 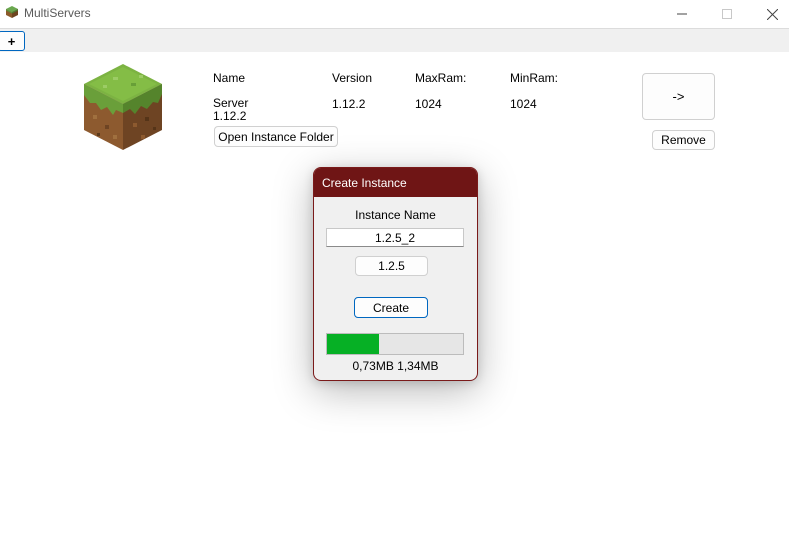 What do you see at coordinates (395, 237) in the screenshot?
I see `instance-name-input: 1.2.5_2` at bounding box center [395, 237].